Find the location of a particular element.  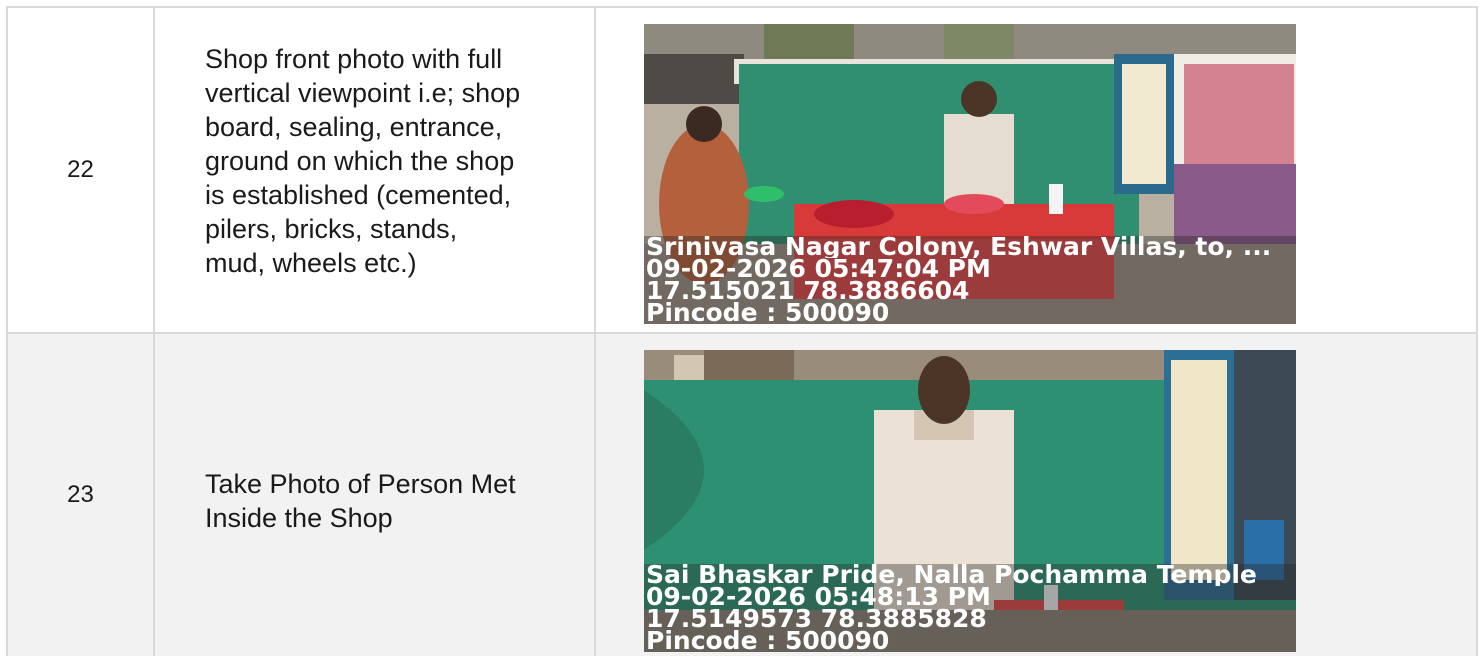

row-number-cell: 23 is located at coordinates (79, 494).